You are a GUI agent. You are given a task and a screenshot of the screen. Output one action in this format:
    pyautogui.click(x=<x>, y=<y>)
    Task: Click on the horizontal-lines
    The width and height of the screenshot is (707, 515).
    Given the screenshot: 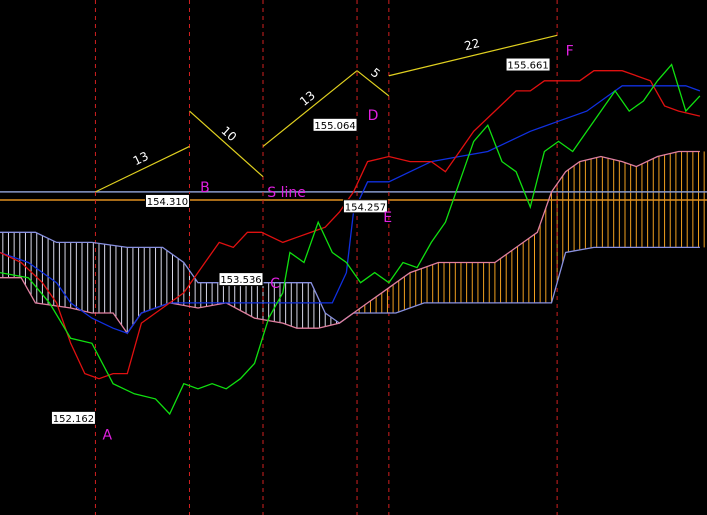 What is the action you would take?
    pyautogui.click(x=353, y=196)
    